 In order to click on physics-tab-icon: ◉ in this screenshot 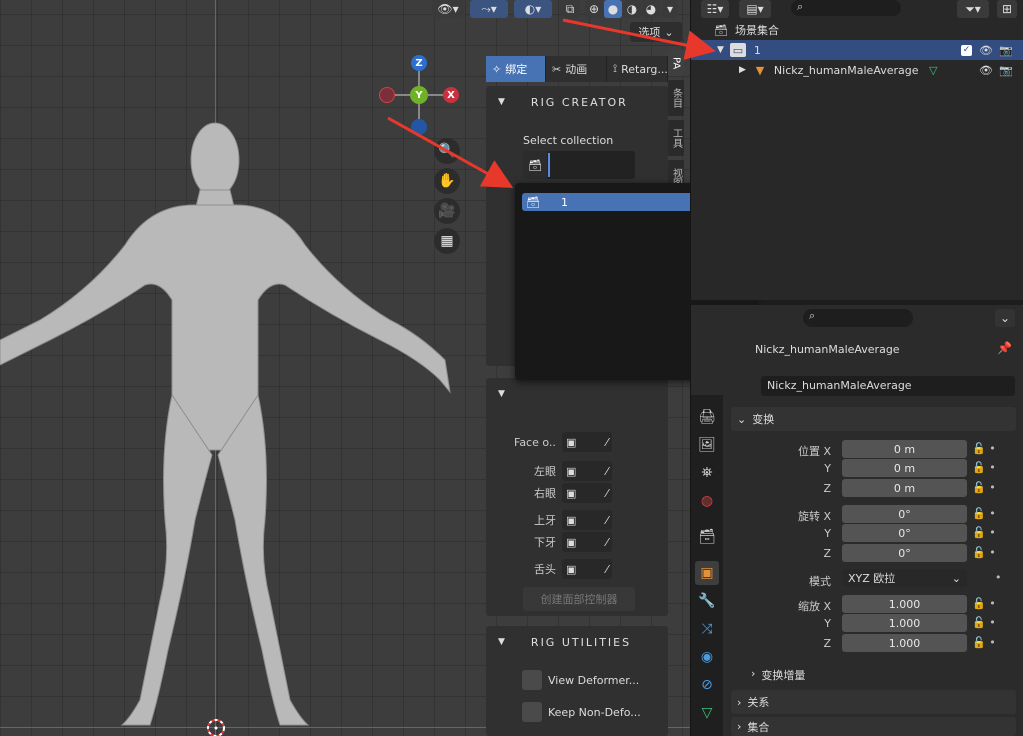, I will do `click(707, 657)`.